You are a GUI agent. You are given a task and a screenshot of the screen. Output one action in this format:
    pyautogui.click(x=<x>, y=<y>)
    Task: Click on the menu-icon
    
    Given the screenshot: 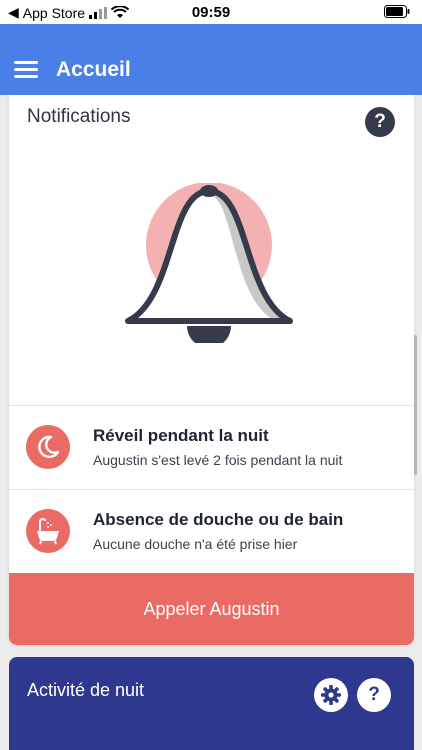 What is the action you would take?
    pyautogui.click(x=26, y=70)
    